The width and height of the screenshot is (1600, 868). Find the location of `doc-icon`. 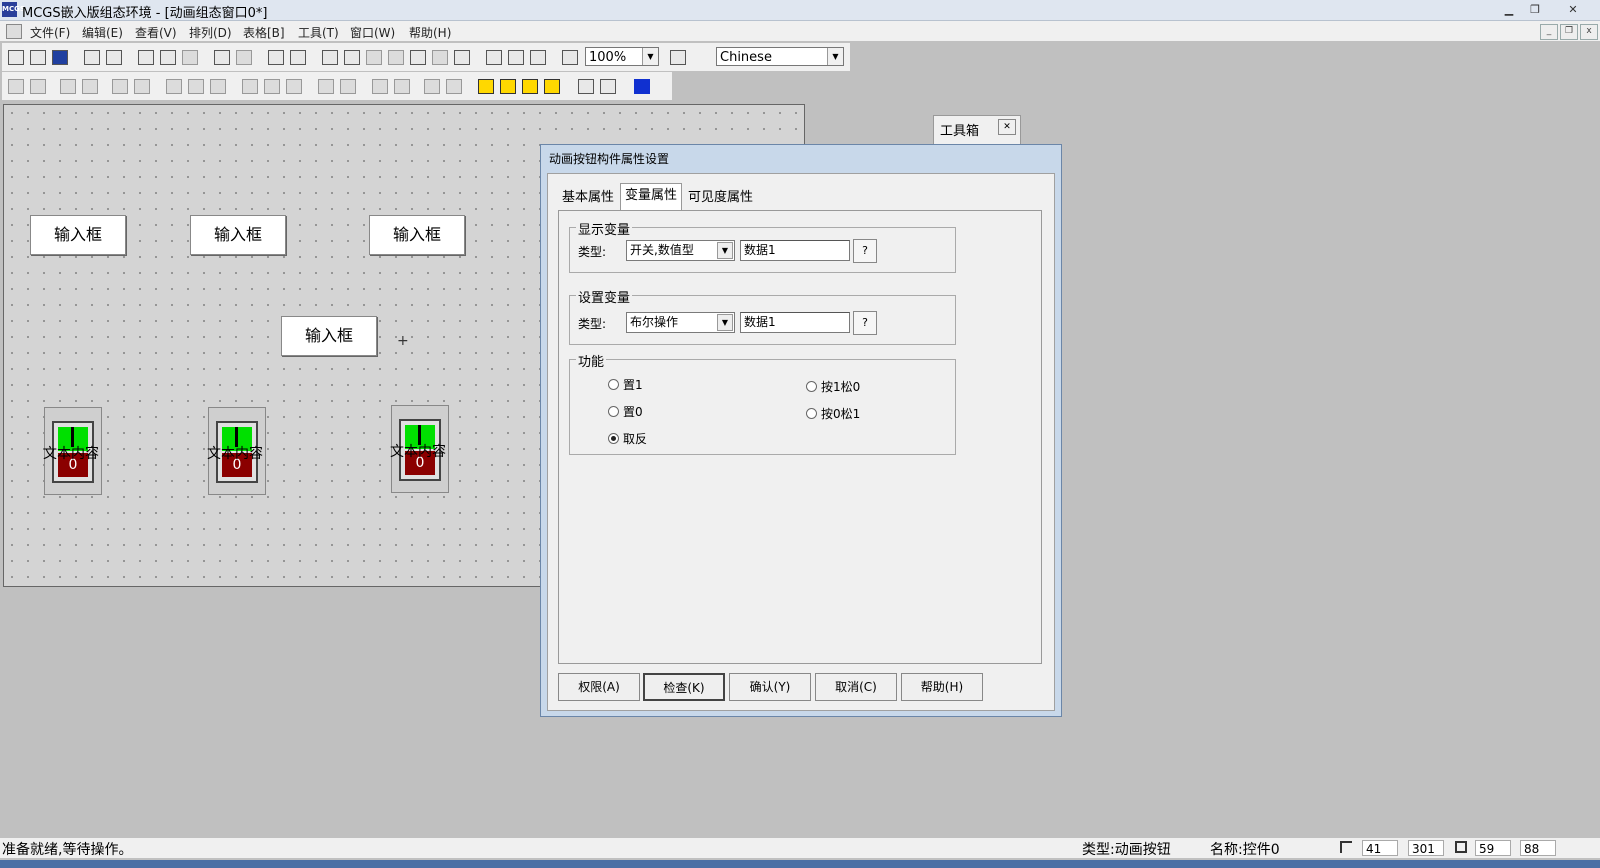

doc-icon is located at coordinates (14, 31).